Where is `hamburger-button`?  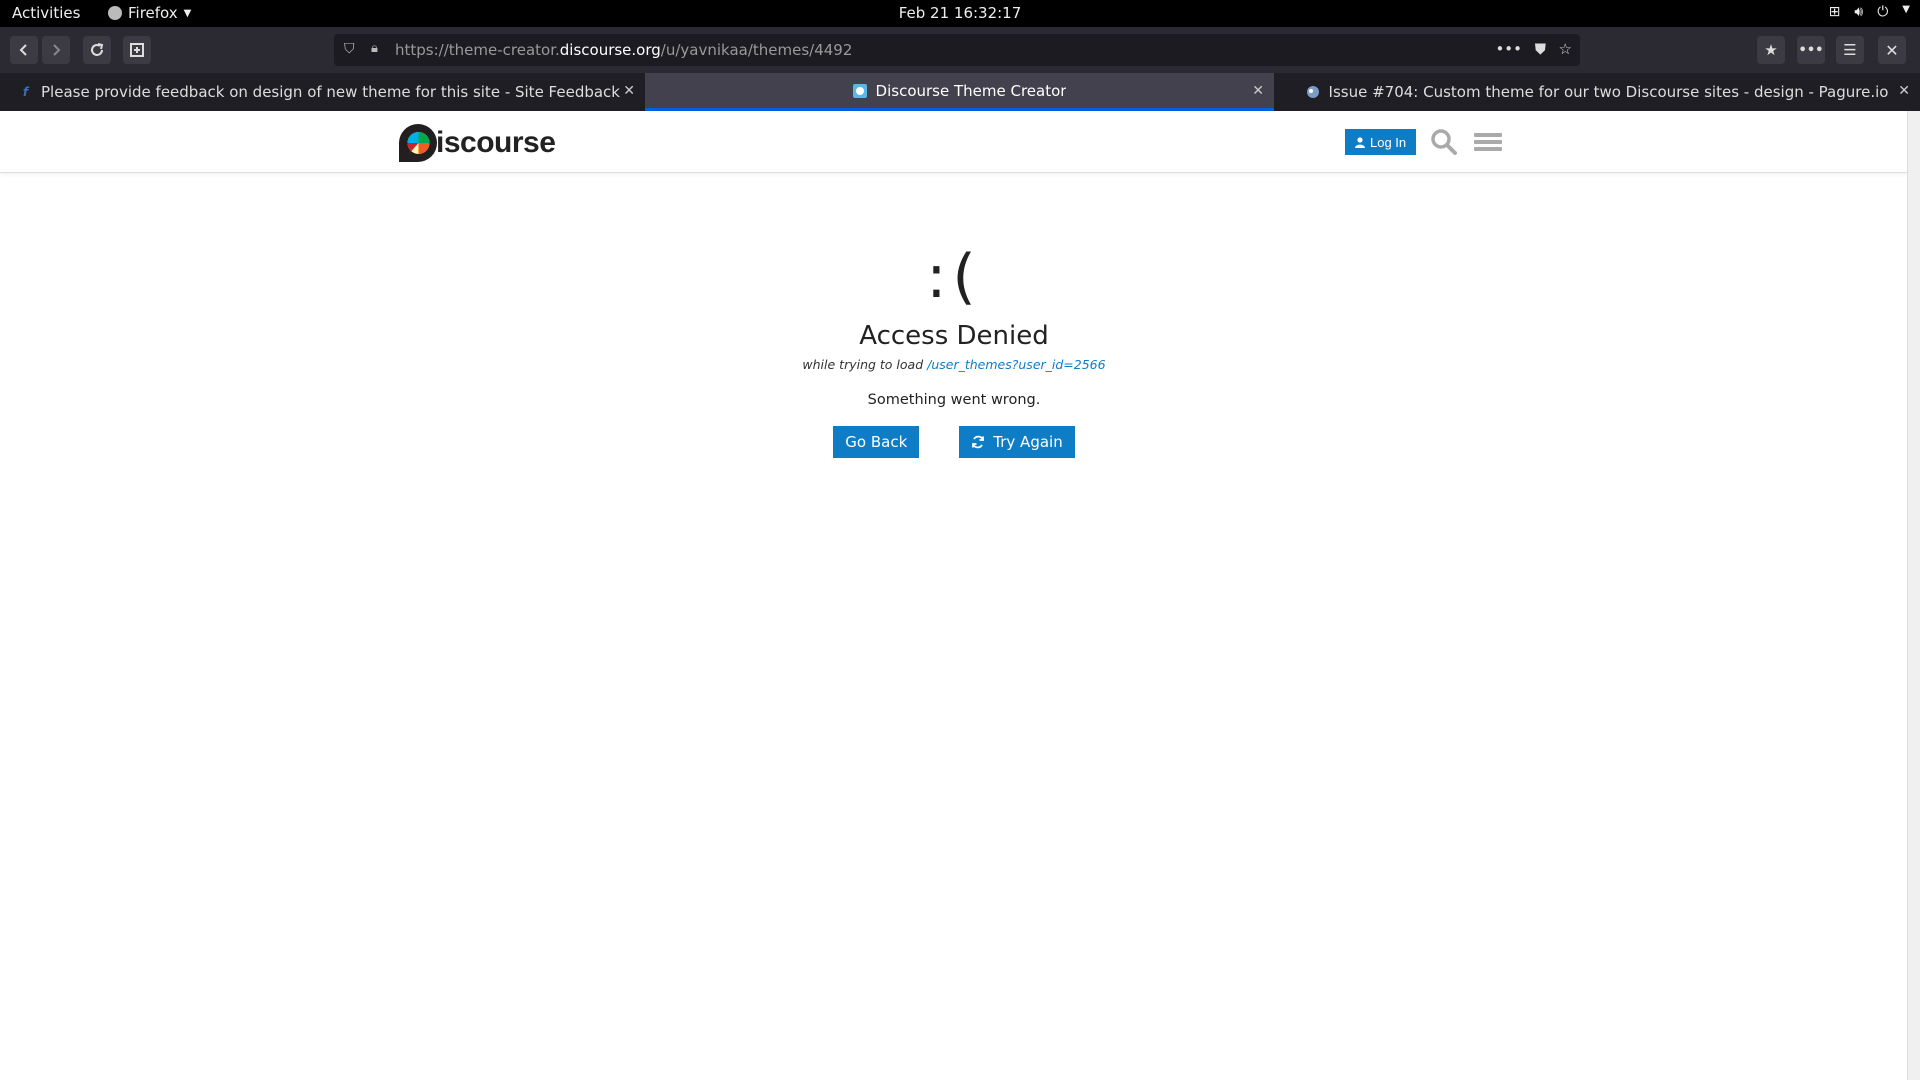
hamburger-button is located at coordinates (1488, 143).